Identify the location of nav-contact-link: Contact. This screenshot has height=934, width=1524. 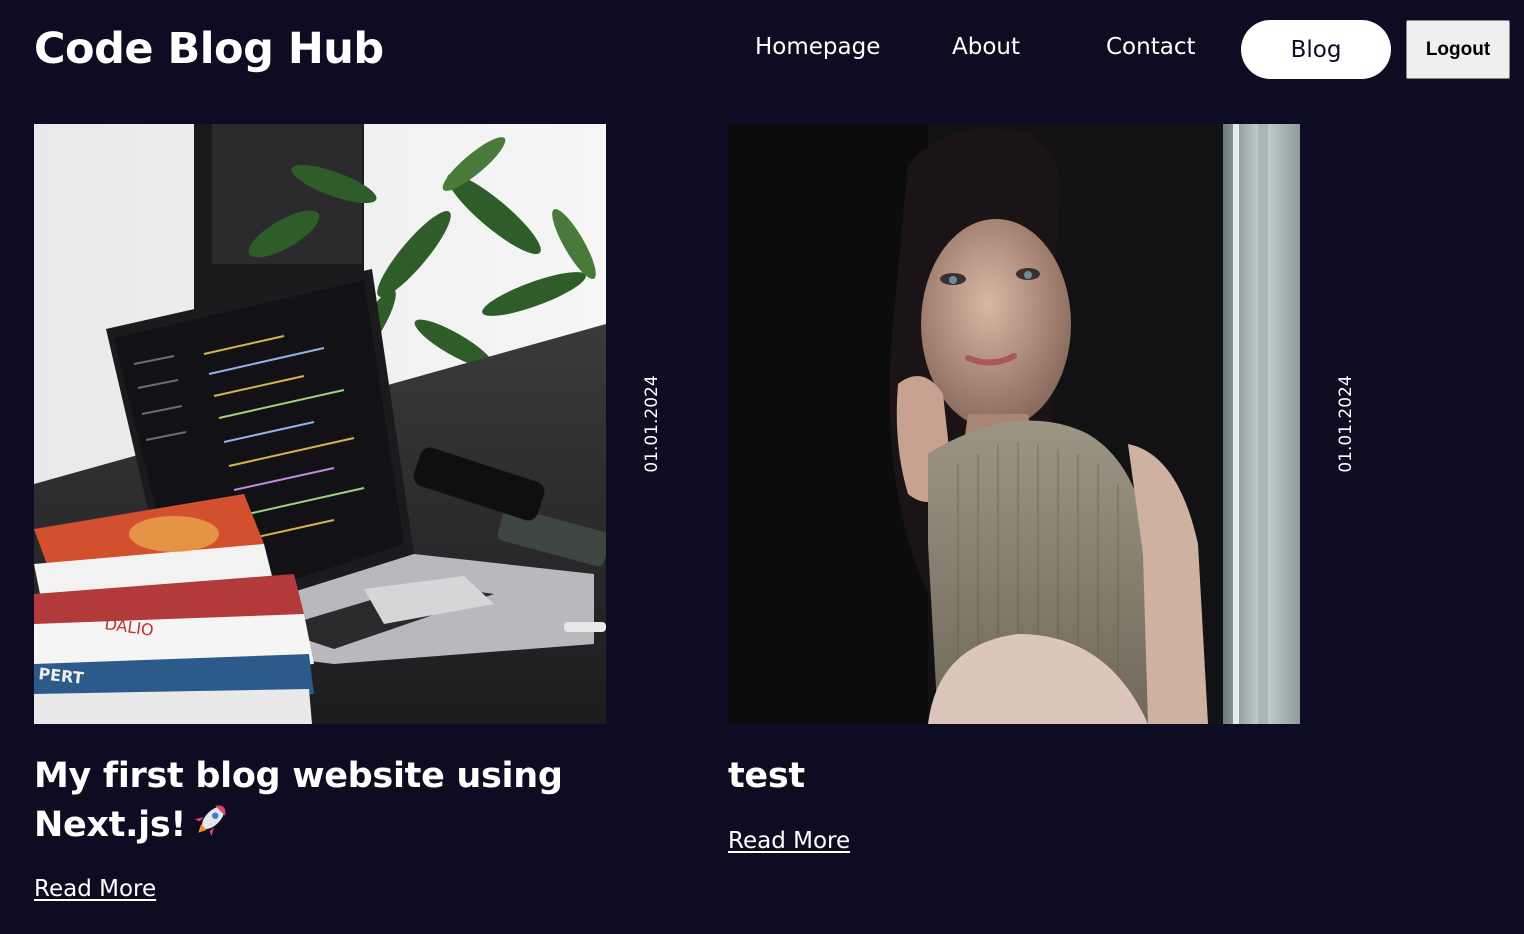
(1150, 47).